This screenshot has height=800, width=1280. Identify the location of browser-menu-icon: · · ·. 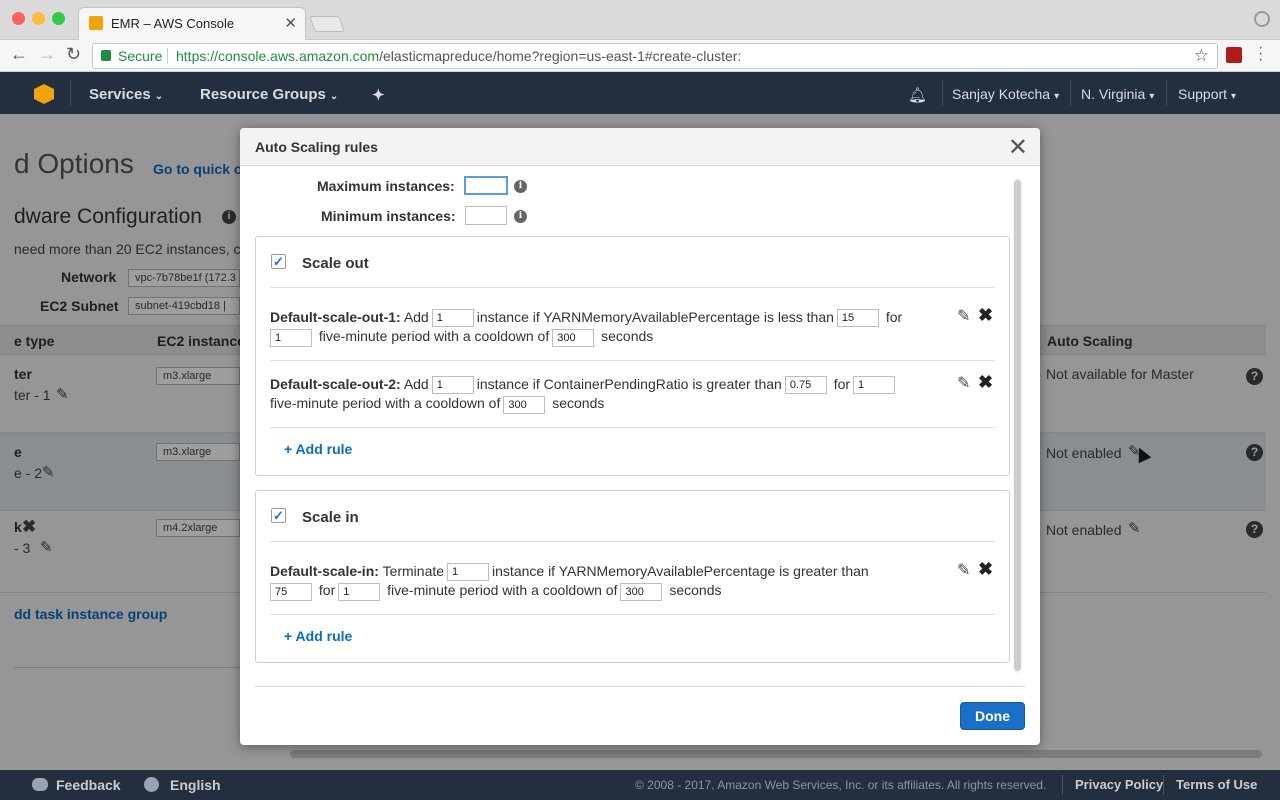
(1260, 54).